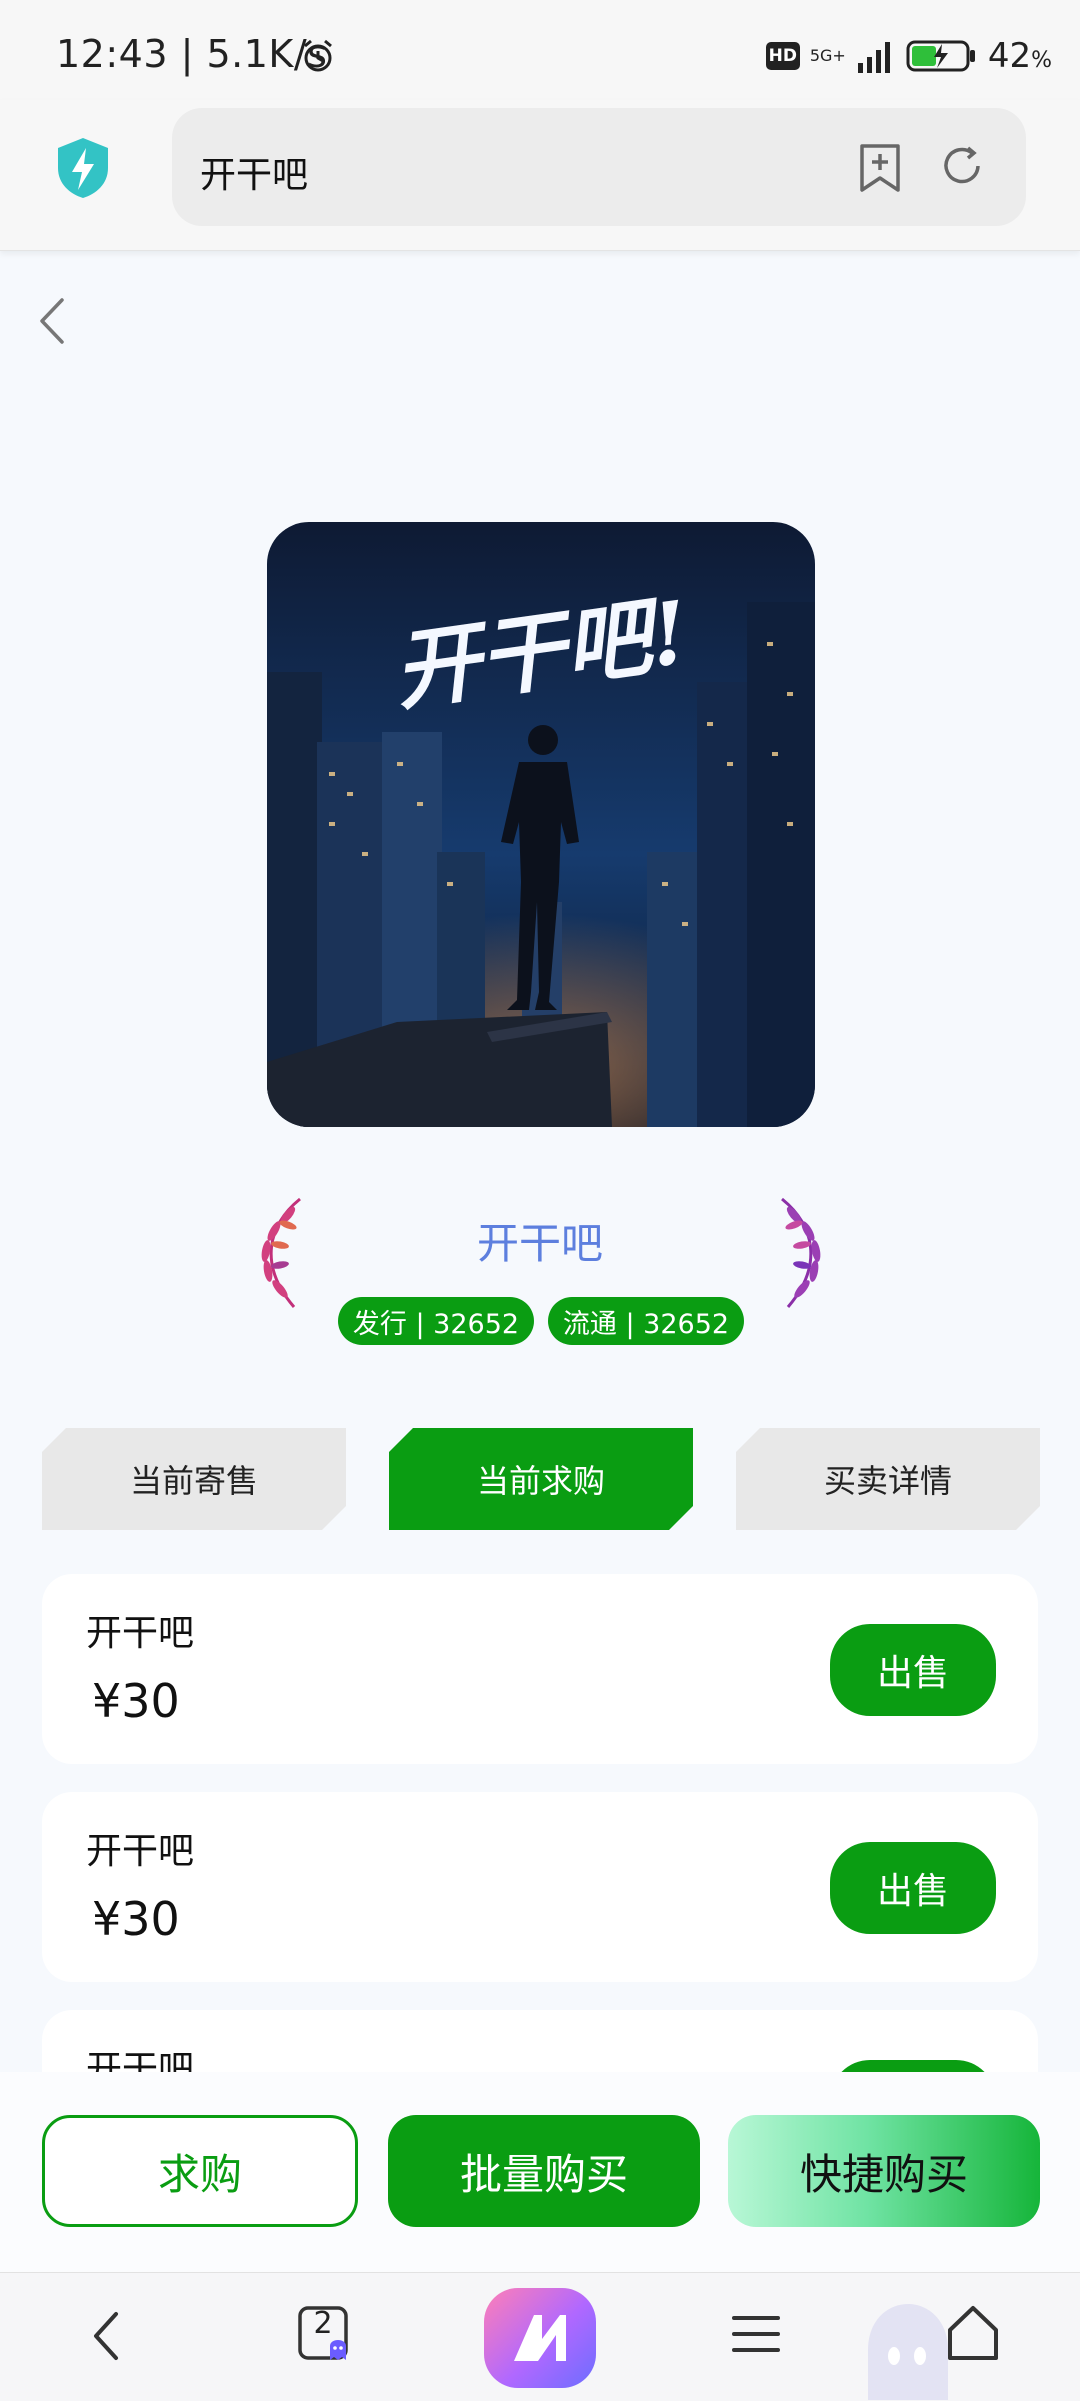  What do you see at coordinates (544, 2171) in the screenshot?
I see `bulk-buy-button: 批量购买` at bounding box center [544, 2171].